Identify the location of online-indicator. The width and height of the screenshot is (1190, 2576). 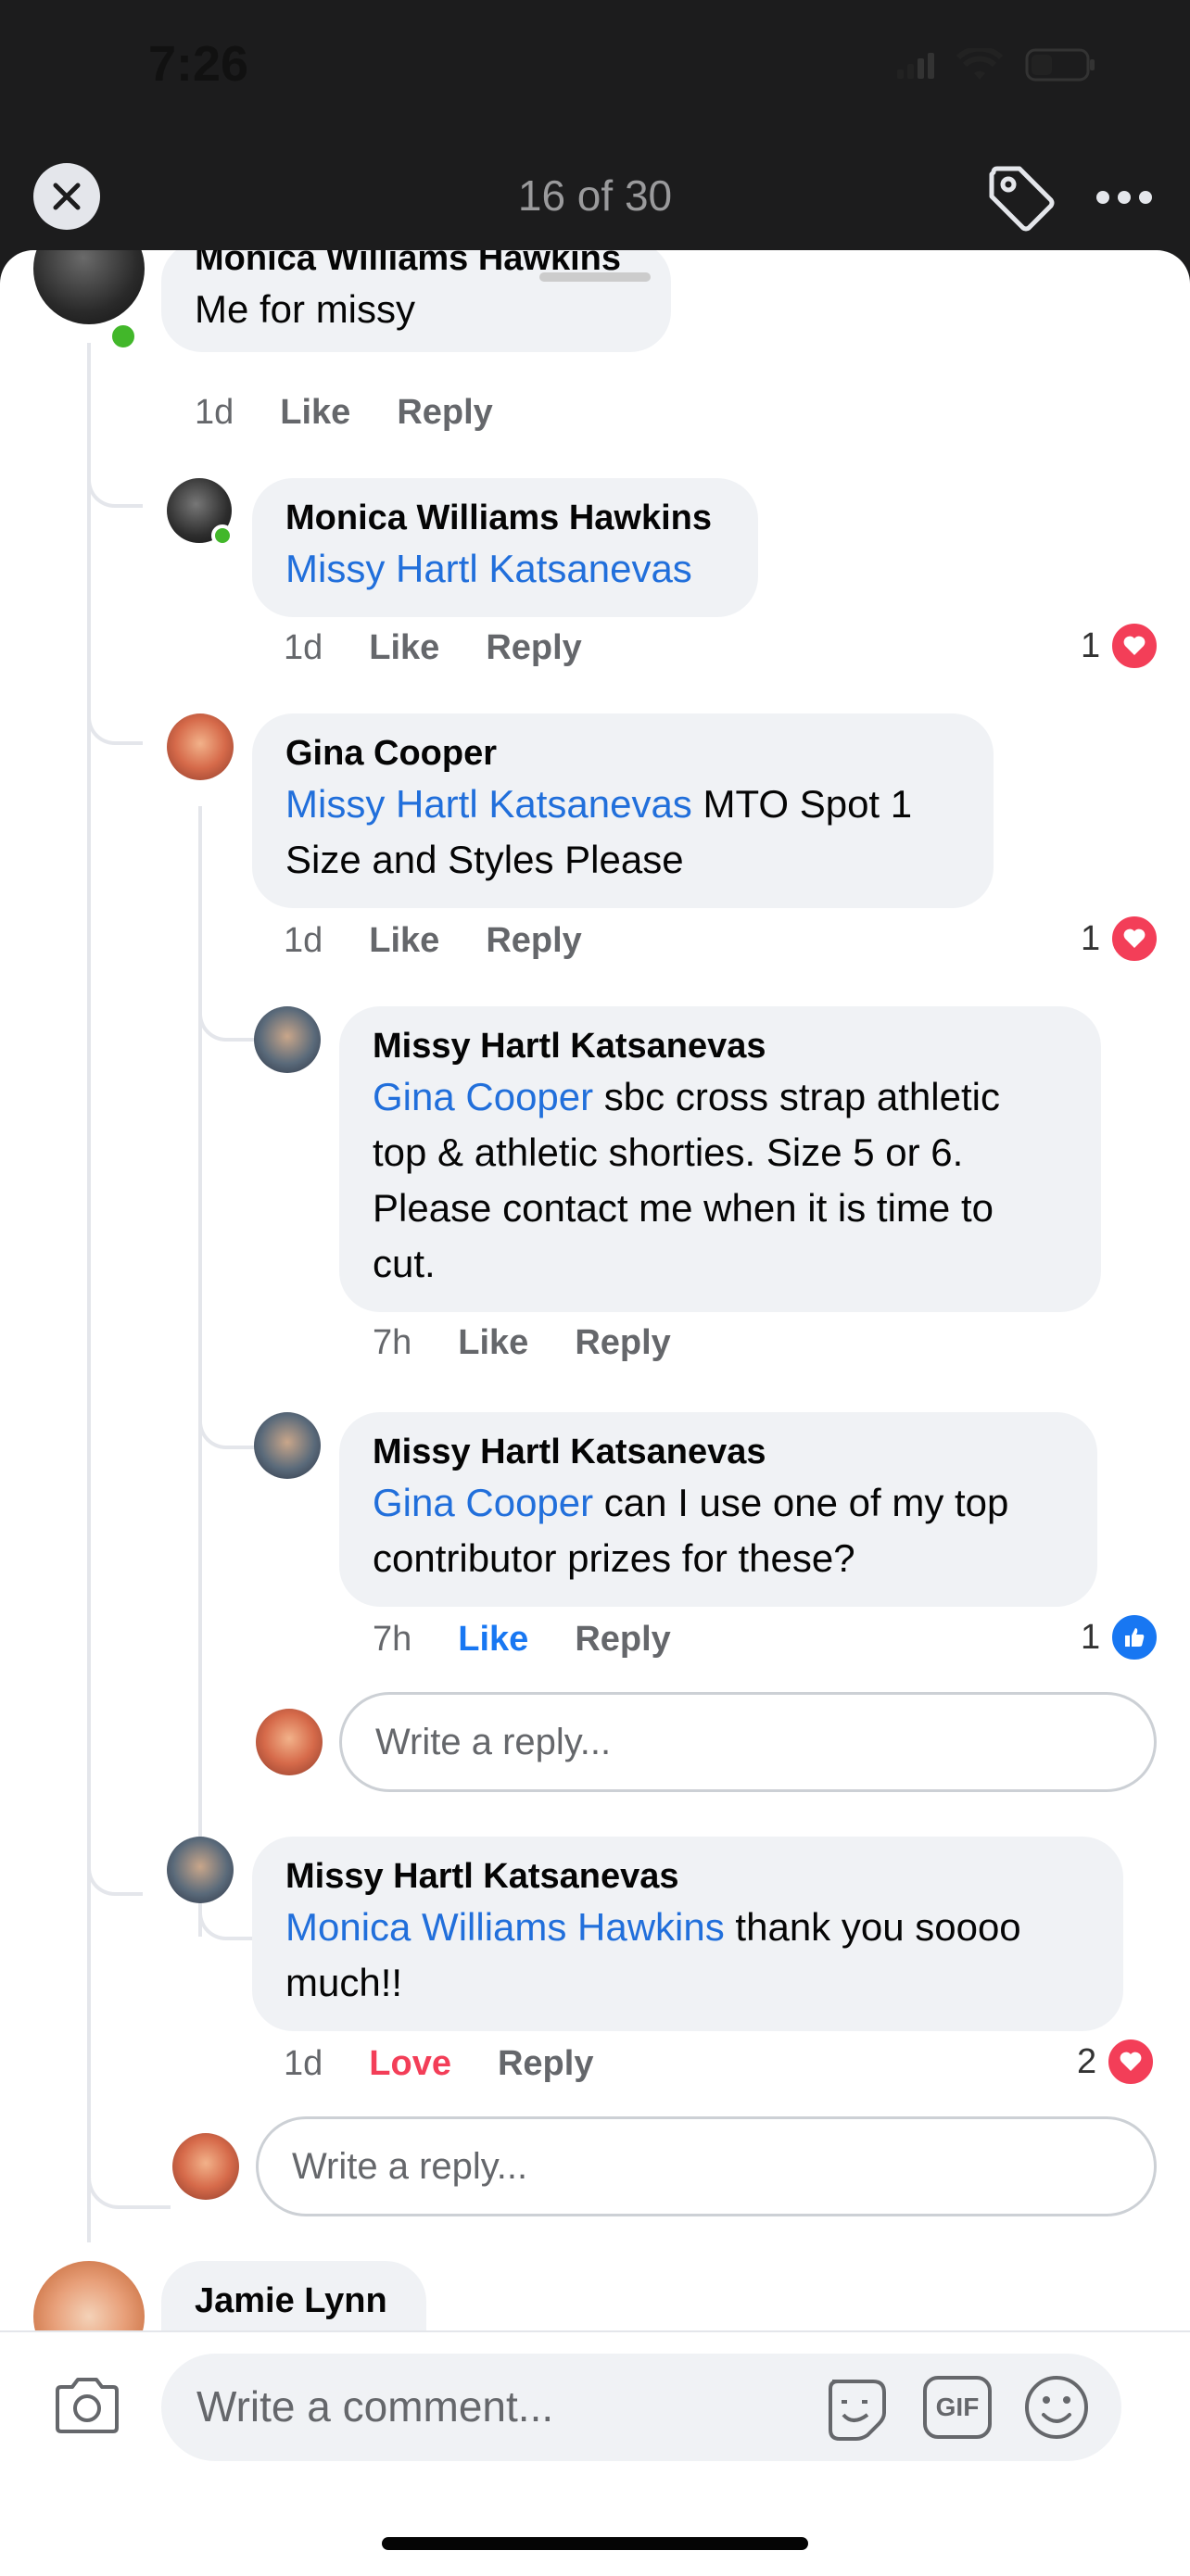
(222, 536).